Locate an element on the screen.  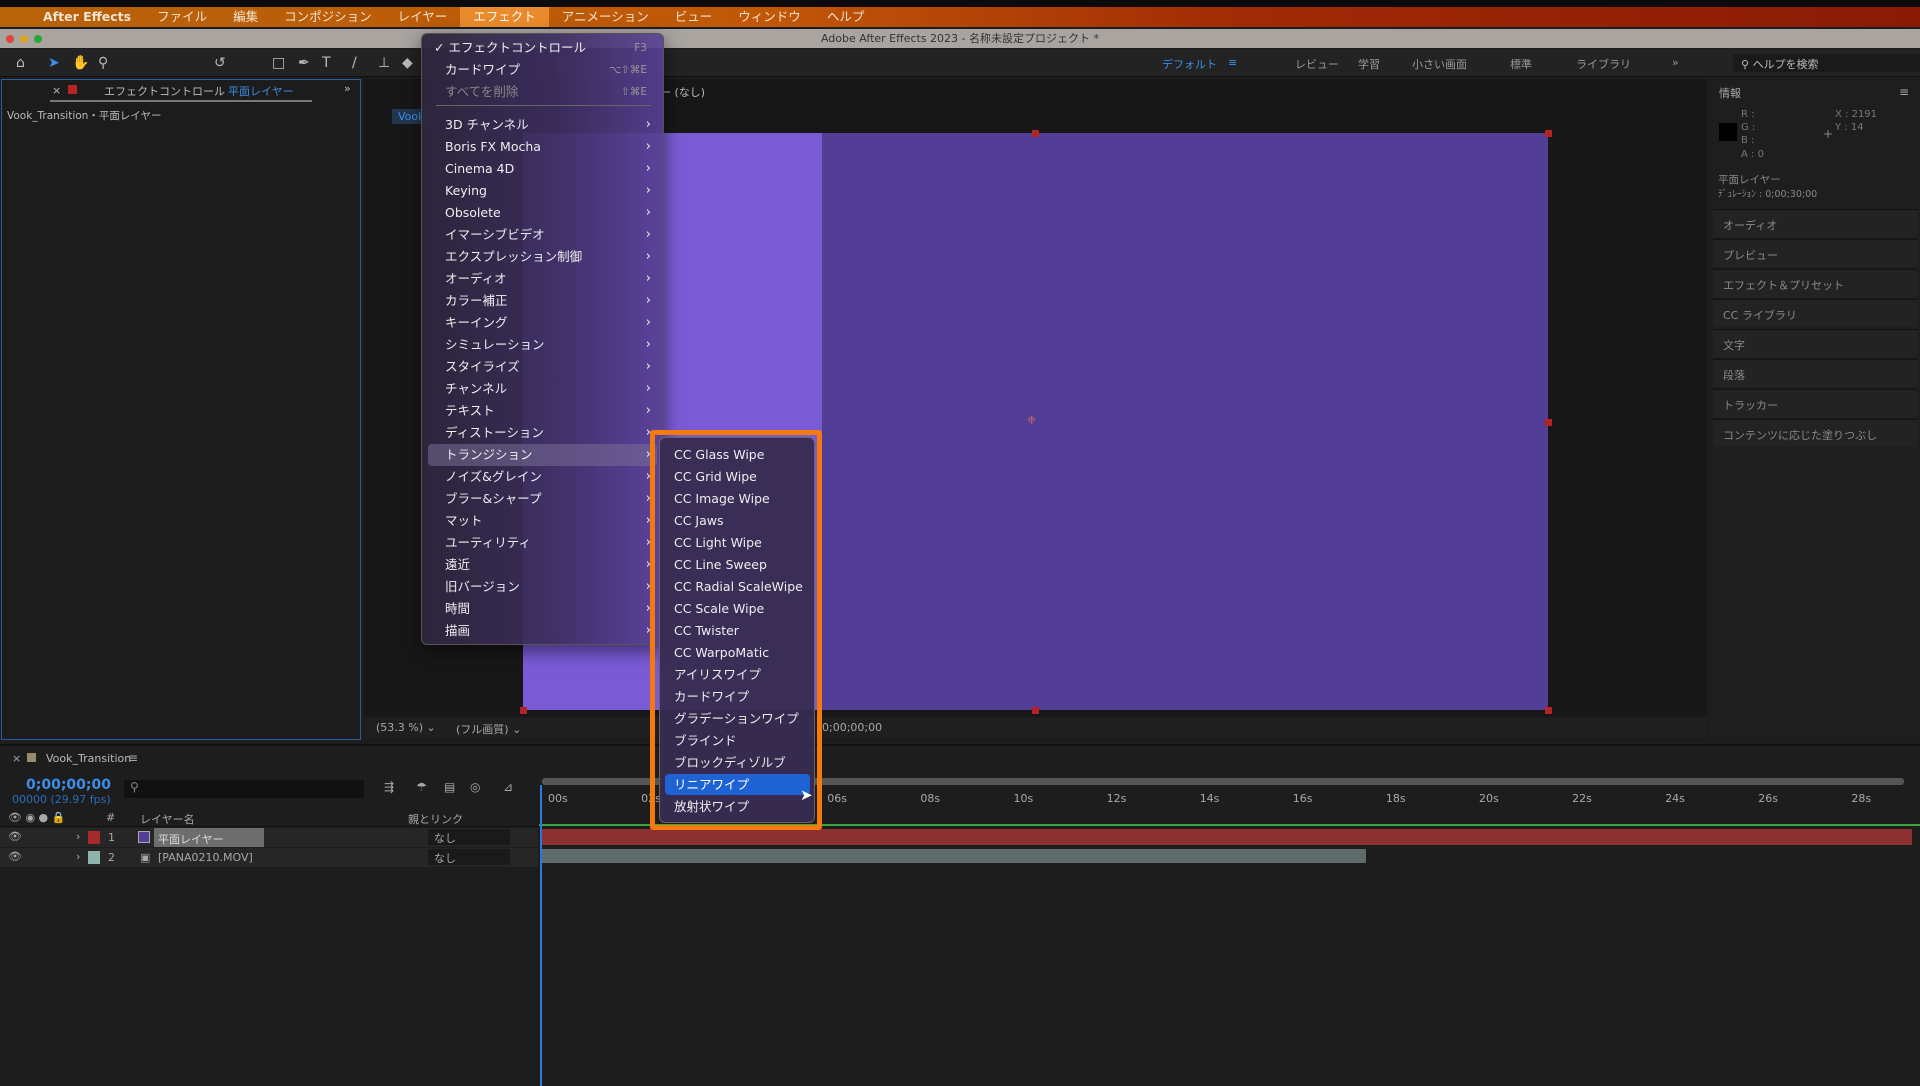
menu-item: ✓ エフェクトコントロール F3 is located at coordinates (542, 48).